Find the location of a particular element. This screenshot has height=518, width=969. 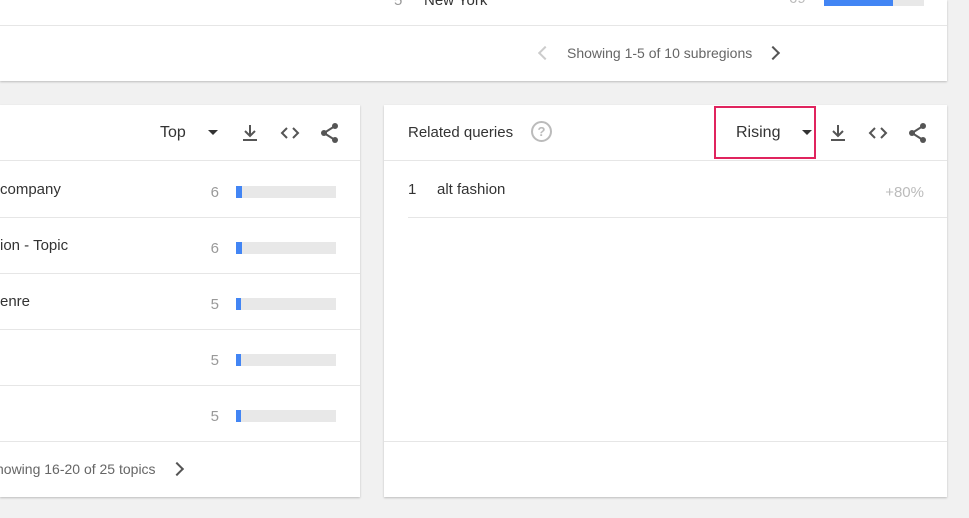

topics-pager-text: howing 16-20 of 25 topics is located at coordinates (78, 469).